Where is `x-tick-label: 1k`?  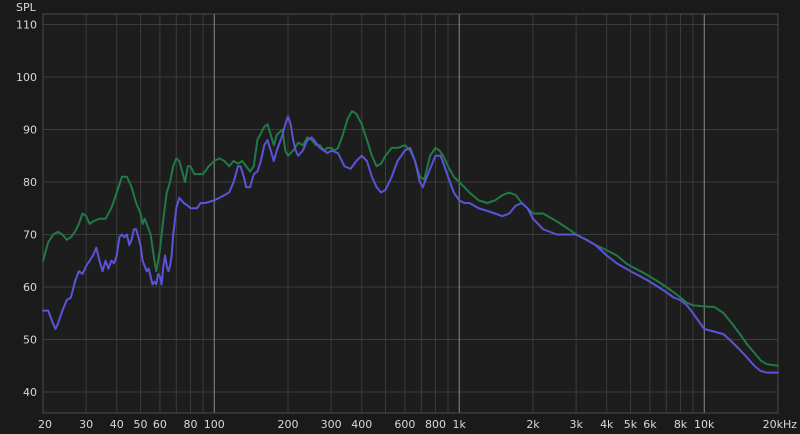 x-tick-label: 1k is located at coordinates (460, 424).